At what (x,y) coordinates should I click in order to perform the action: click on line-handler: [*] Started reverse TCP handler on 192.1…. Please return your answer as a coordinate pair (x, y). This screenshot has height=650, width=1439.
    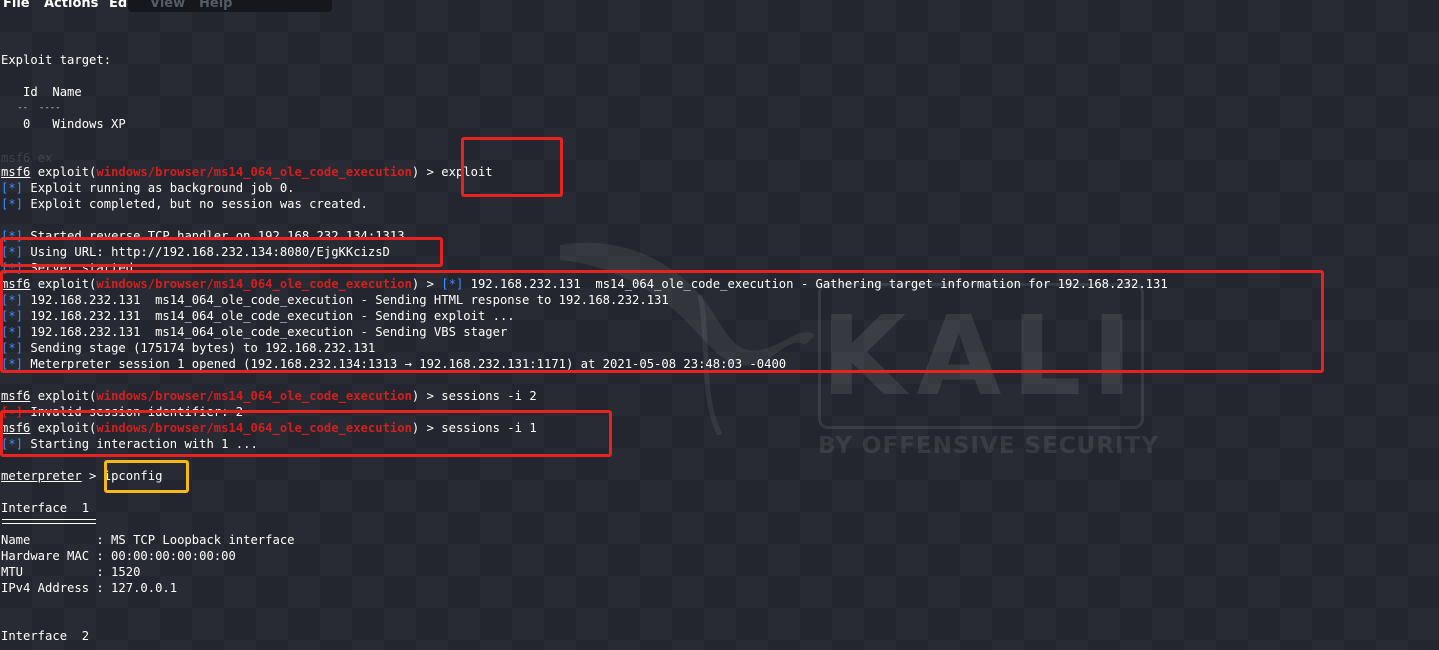
    Looking at the image, I should click on (203, 236).